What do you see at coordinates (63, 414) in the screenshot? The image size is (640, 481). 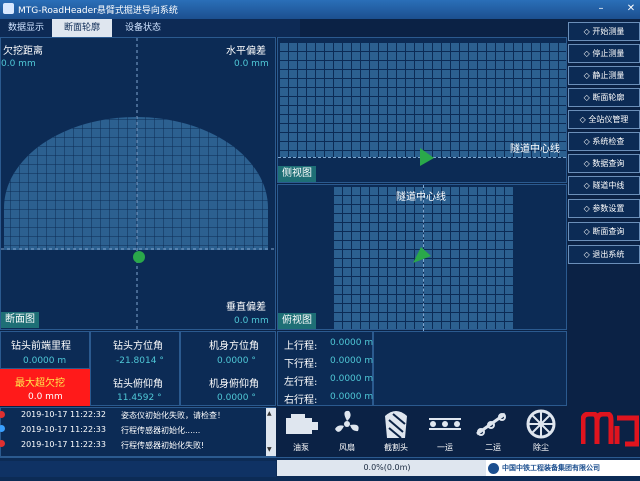 I see `log-time: 2019-10-17 11:22:32` at bounding box center [63, 414].